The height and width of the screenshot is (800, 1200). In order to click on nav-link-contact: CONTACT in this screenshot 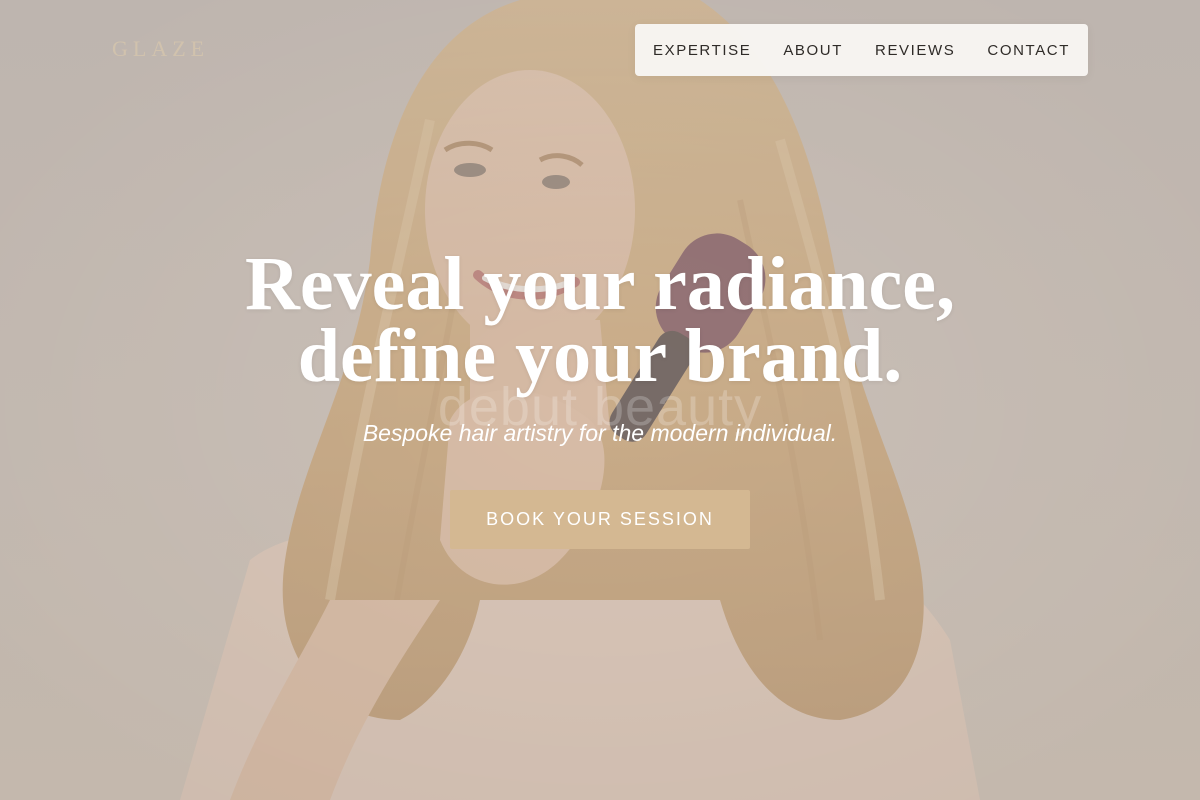, I will do `click(1028, 50)`.